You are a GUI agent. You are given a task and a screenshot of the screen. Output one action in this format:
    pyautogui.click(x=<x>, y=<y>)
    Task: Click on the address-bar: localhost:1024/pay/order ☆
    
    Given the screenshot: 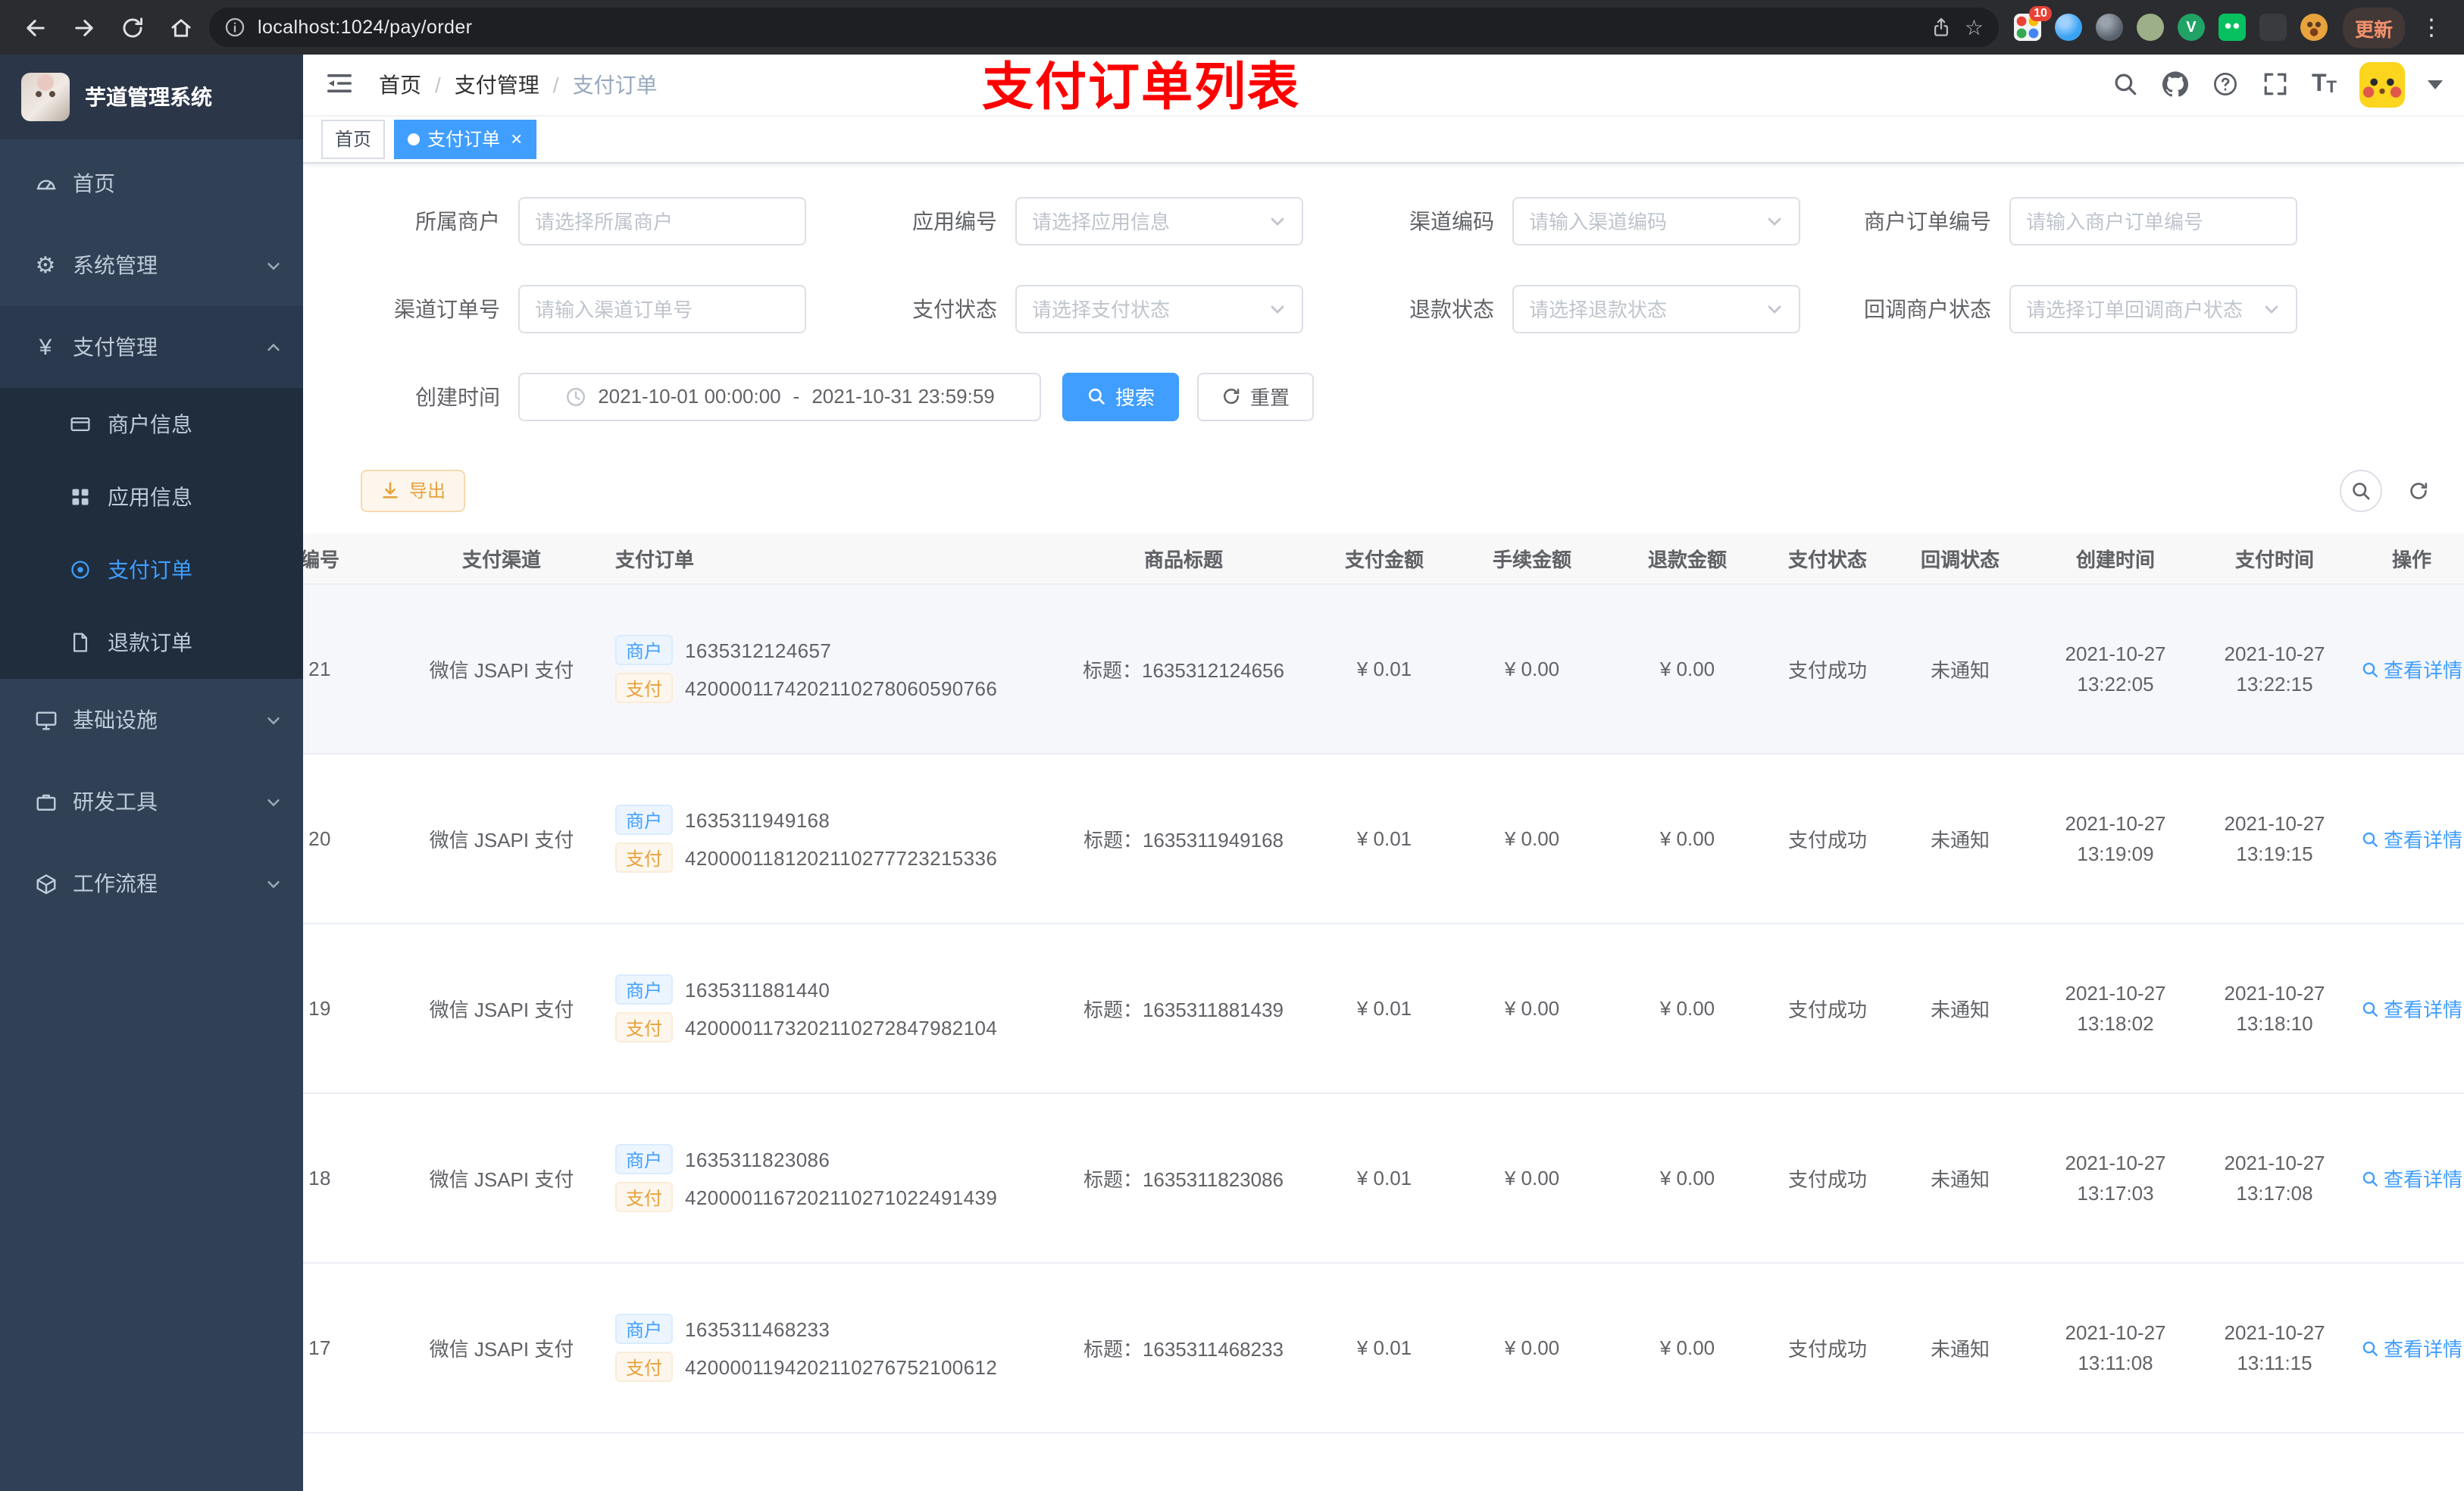 What is the action you would take?
    pyautogui.click(x=1104, y=27)
    